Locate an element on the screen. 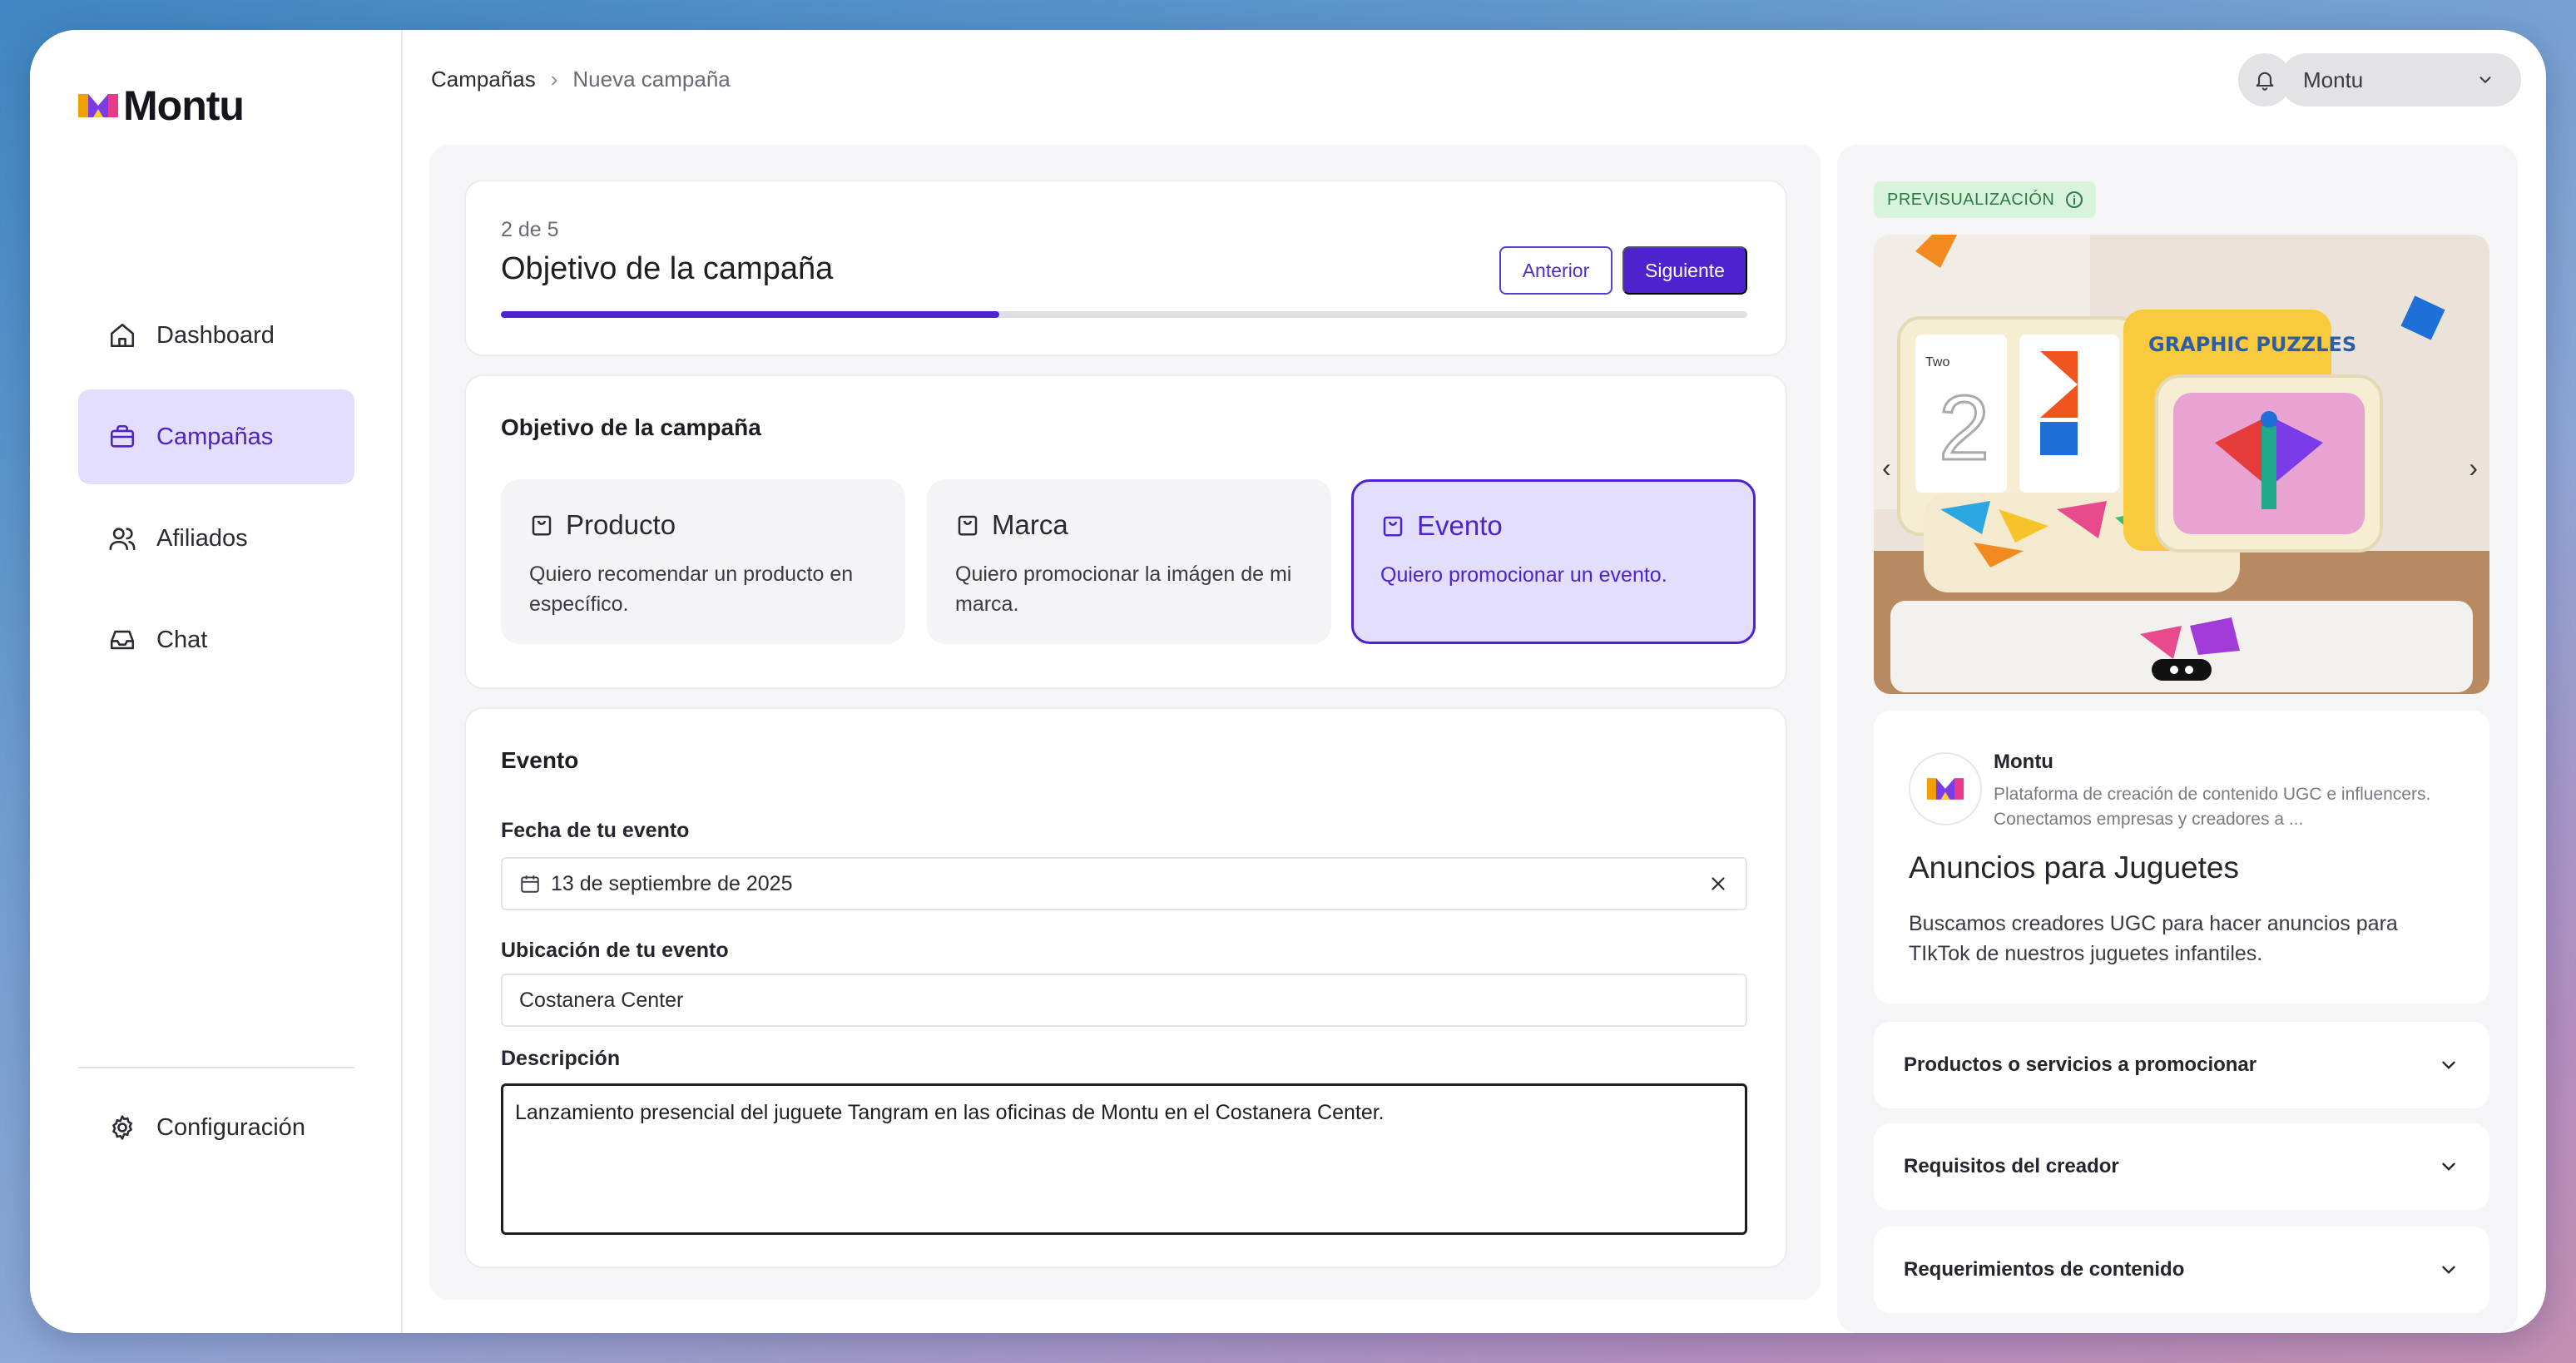 The width and height of the screenshot is (2576, 1363). avatar is located at coordinates (1946, 789).